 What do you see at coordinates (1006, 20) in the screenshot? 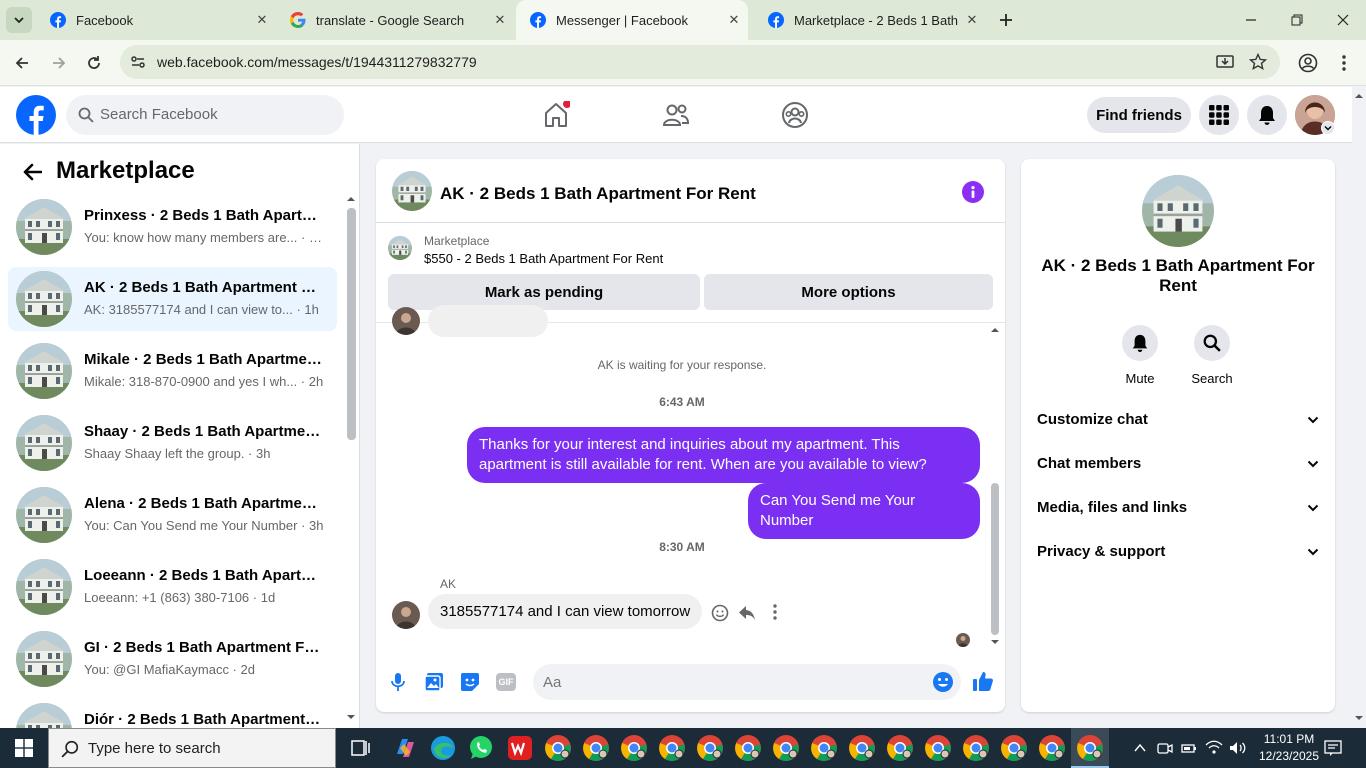
I see `new-tab-button` at bounding box center [1006, 20].